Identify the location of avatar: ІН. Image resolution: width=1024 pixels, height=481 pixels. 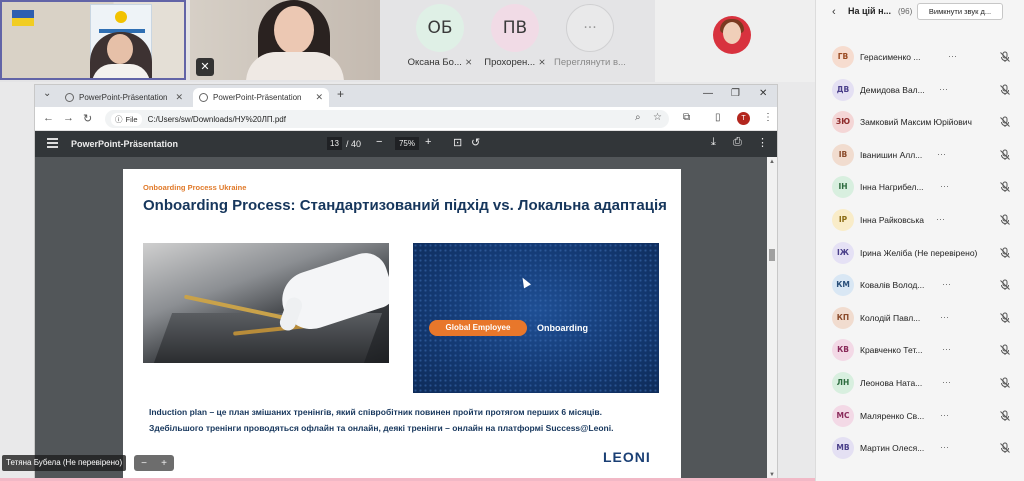
(843, 187).